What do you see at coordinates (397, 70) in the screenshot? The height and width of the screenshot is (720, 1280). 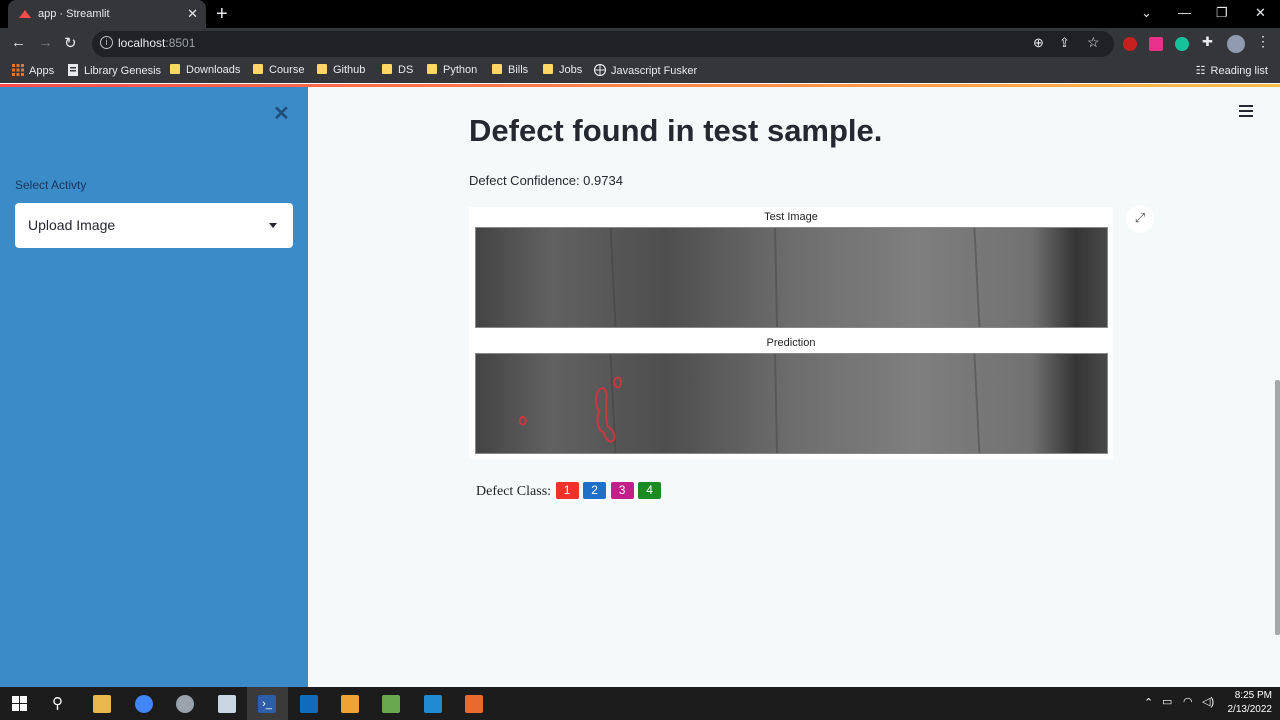 I see `bookmark-ds: DS` at bounding box center [397, 70].